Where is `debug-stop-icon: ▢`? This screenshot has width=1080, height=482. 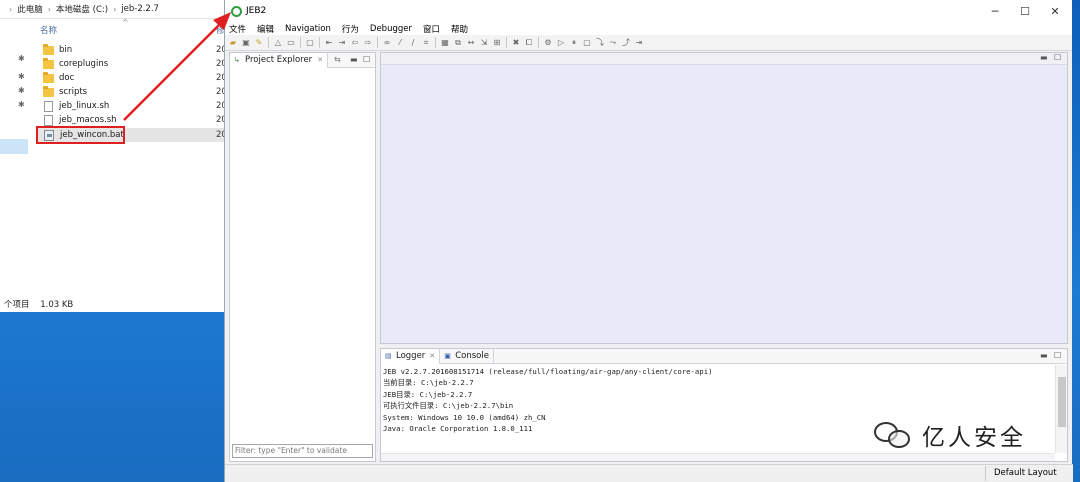
debug-stop-icon: ▢ is located at coordinates (587, 43).